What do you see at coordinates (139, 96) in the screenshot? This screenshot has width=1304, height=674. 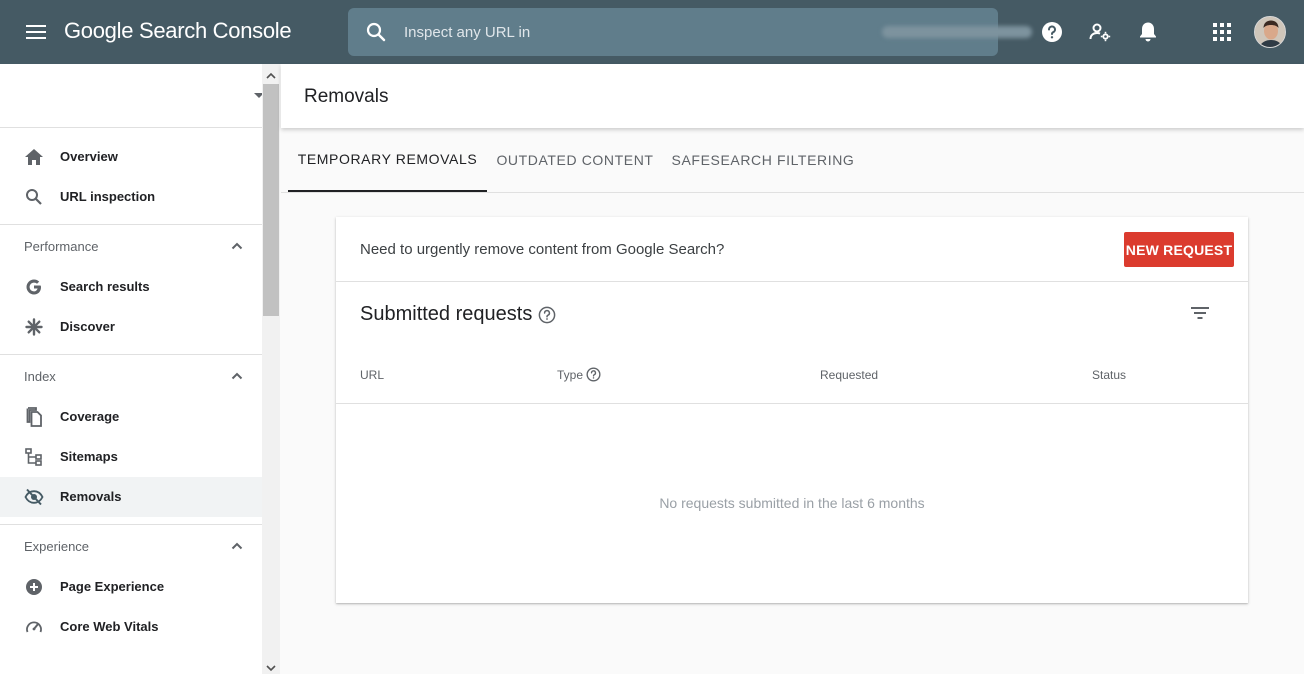 I see `property-selector` at bounding box center [139, 96].